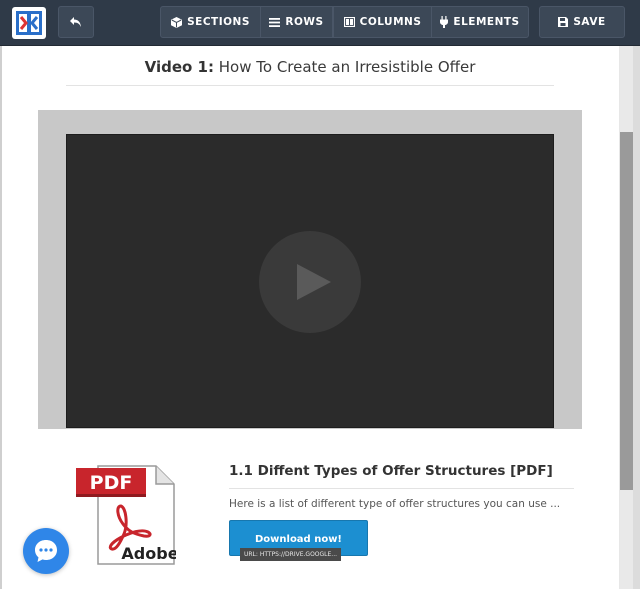  What do you see at coordinates (345, 67) in the screenshot?
I see `video-title-text: How To Create an Irresistible Offer` at bounding box center [345, 67].